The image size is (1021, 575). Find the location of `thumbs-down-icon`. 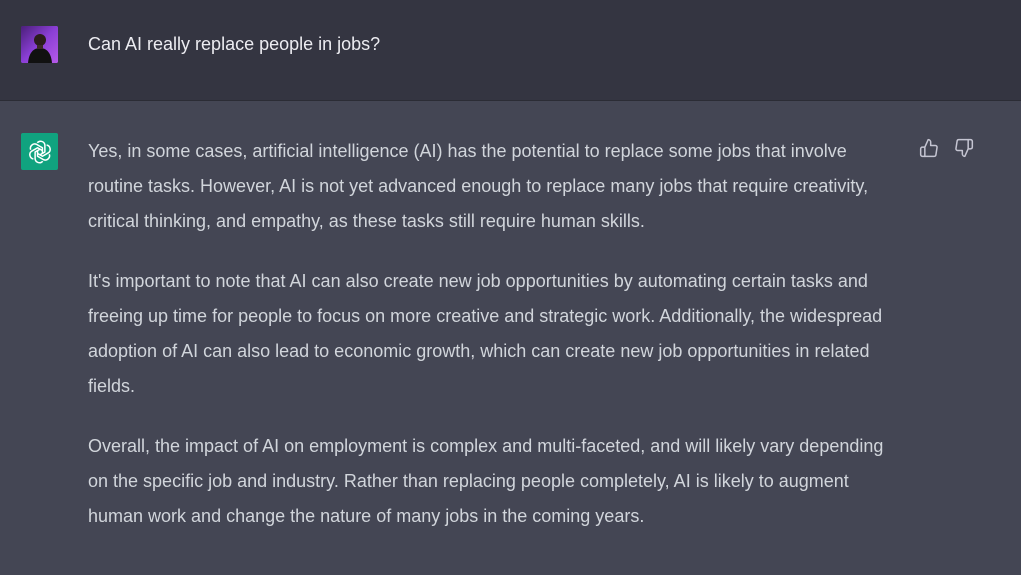

thumbs-down-icon is located at coordinates (964, 148).